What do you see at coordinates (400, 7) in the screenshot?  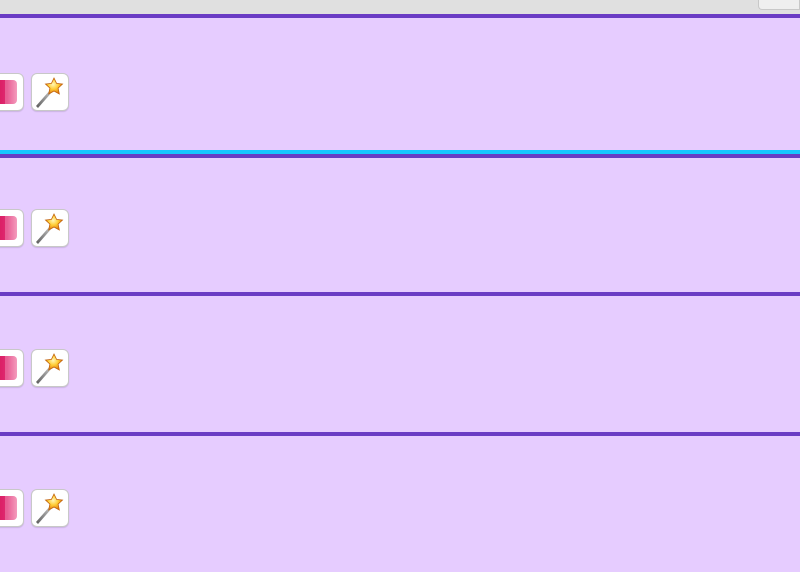 I see `top-bar` at bounding box center [400, 7].